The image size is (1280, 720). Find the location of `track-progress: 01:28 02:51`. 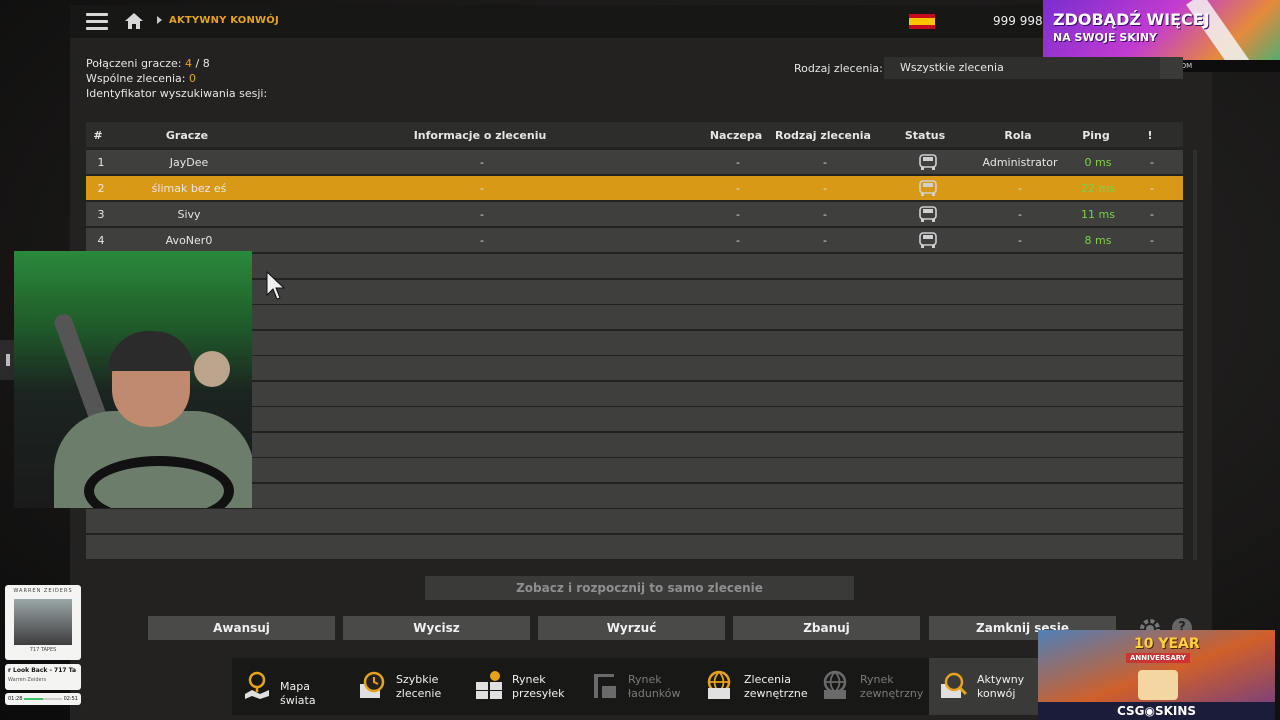

track-progress: 01:28 02:51 is located at coordinates (43, 699).